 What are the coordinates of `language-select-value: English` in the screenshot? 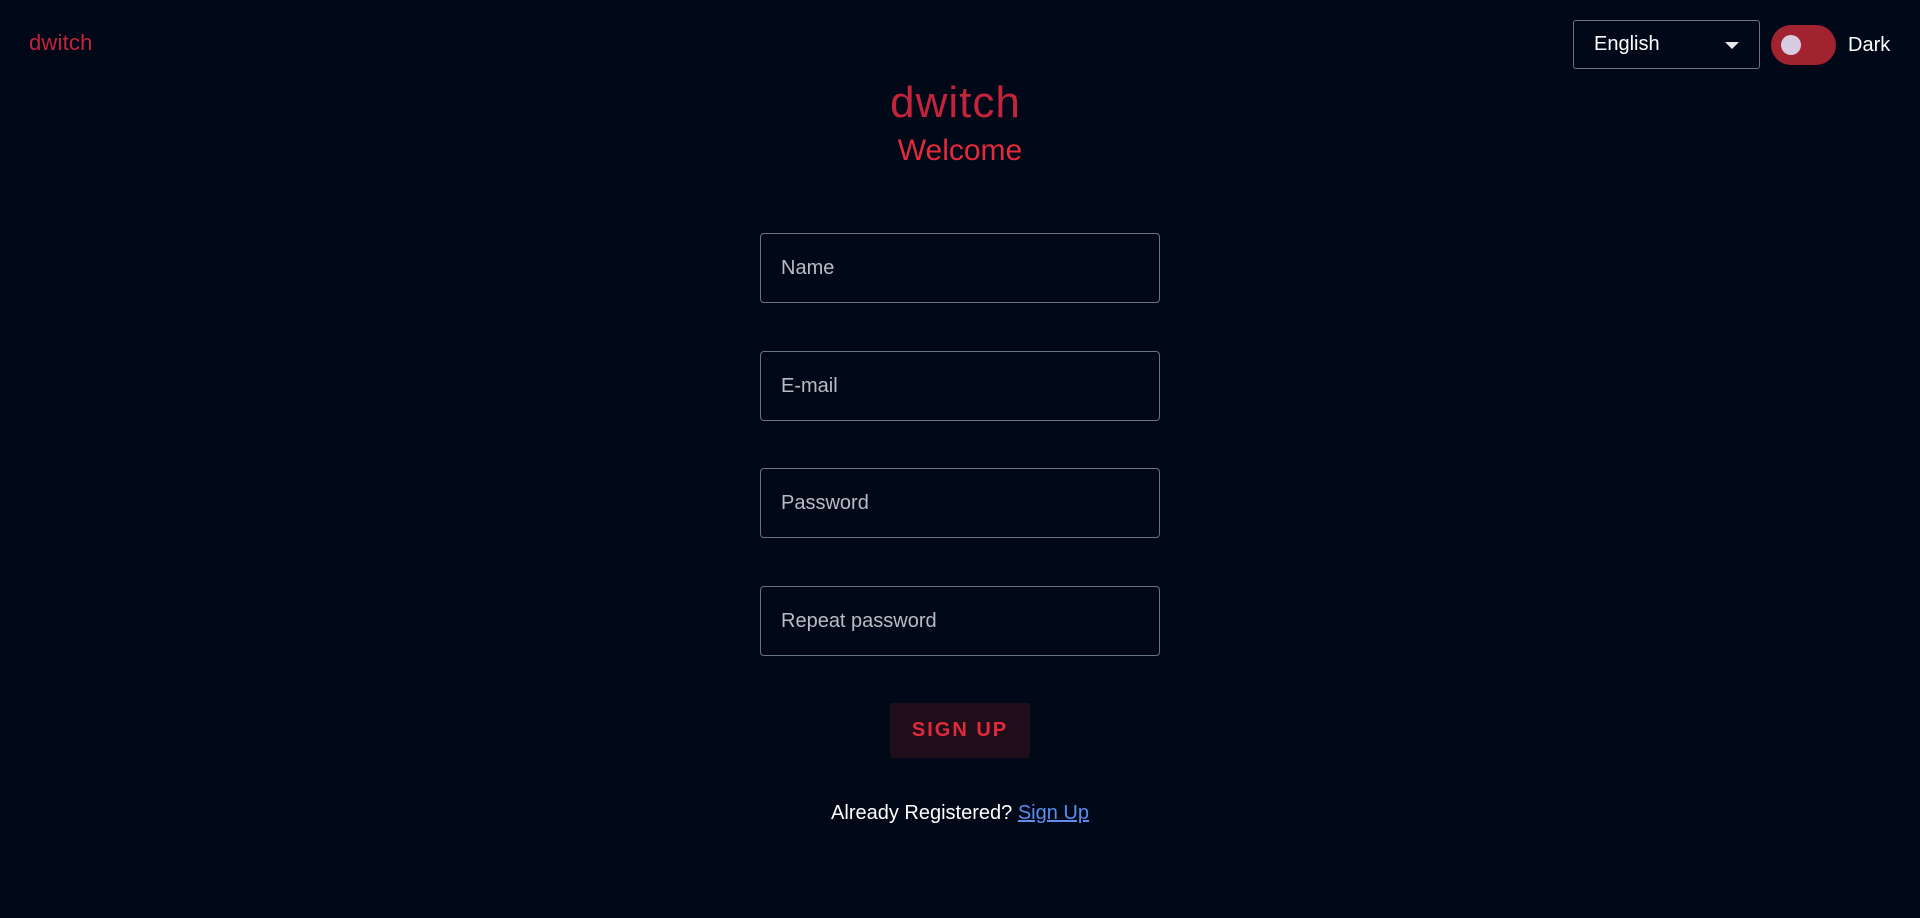 It's located at (1627, 44).